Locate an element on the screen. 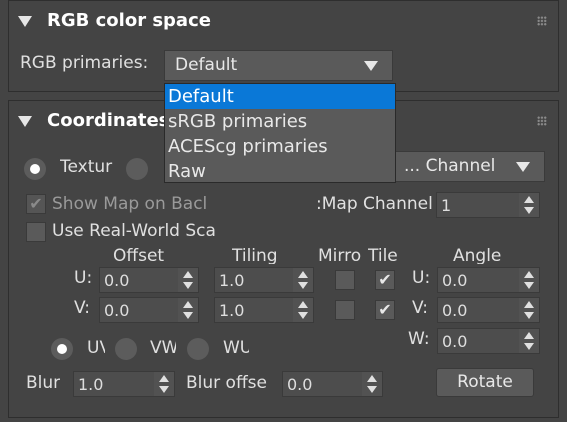  radio-texture-mode is located at coordinates (35, 169).